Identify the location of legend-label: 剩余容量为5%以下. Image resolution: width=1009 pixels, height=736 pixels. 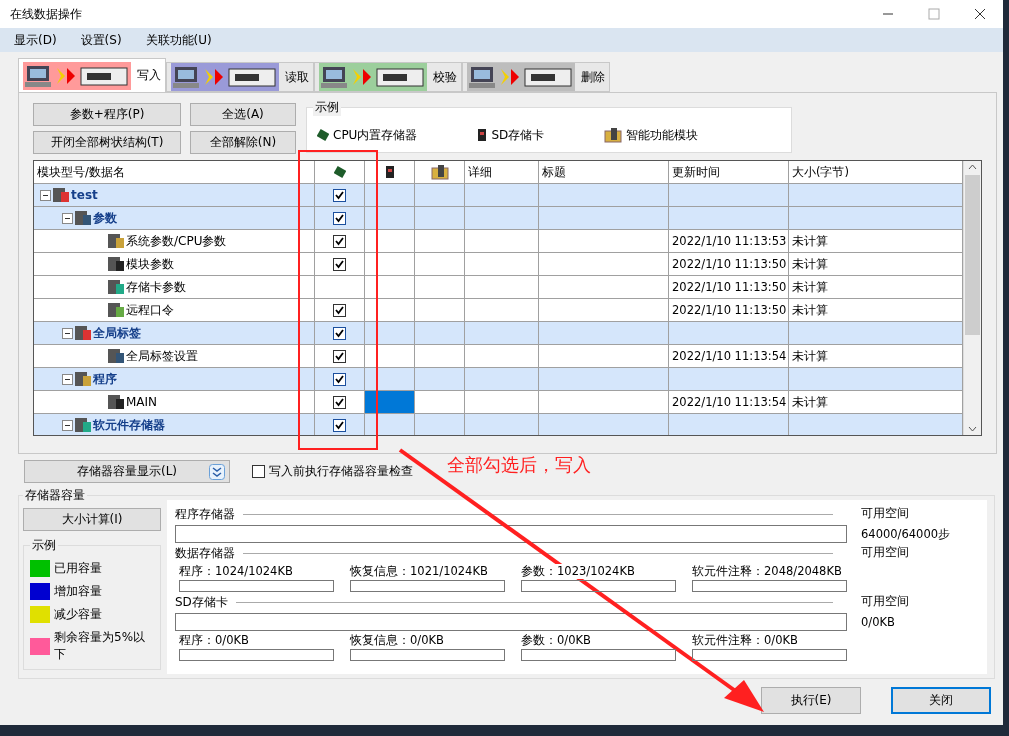
(100, 646).